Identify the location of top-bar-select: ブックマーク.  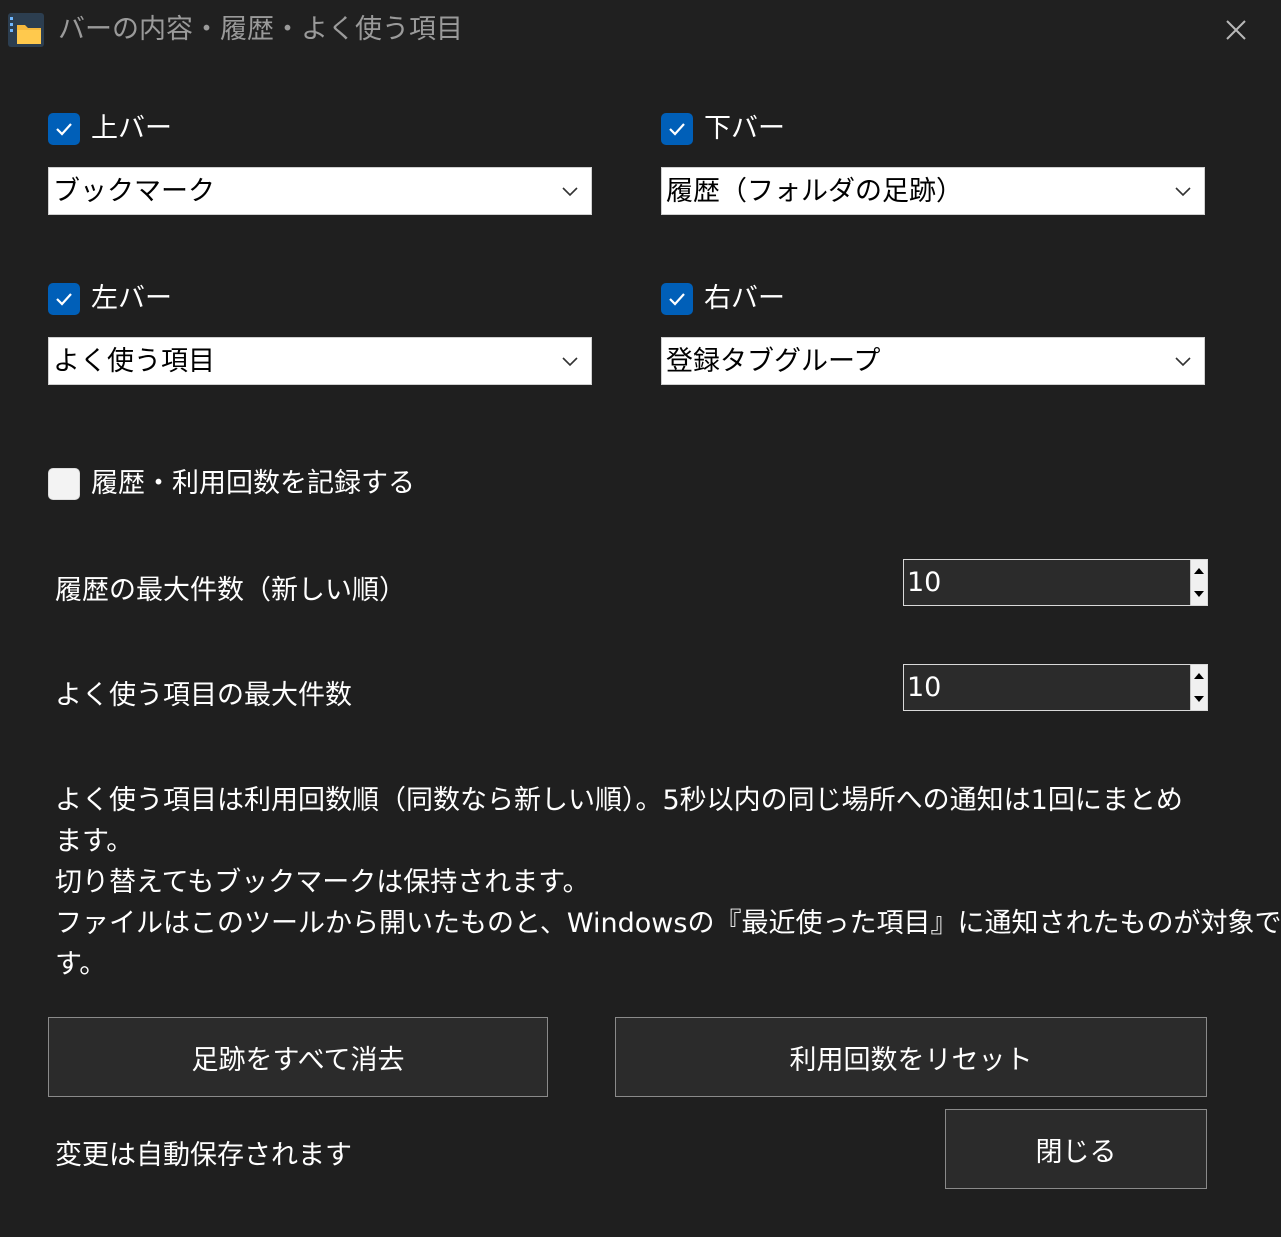
(320, 191).